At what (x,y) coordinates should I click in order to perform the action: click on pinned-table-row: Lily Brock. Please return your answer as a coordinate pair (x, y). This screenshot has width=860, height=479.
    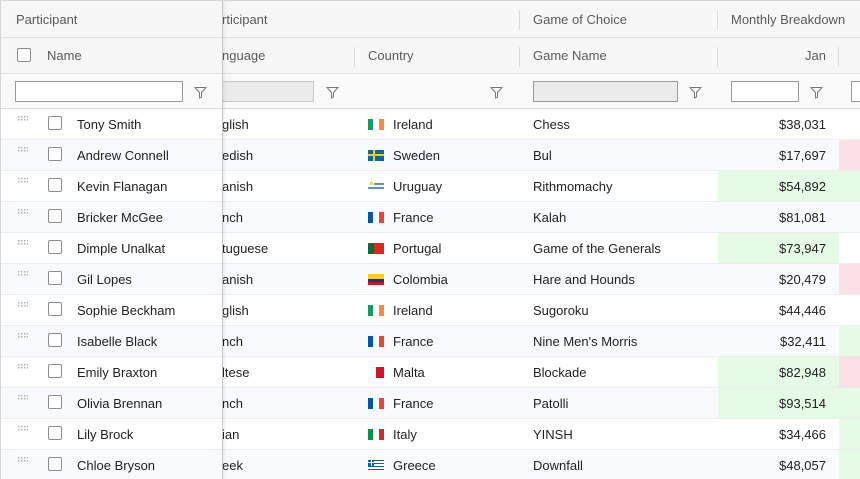
    Looking at the image, I should click on (111, 434).